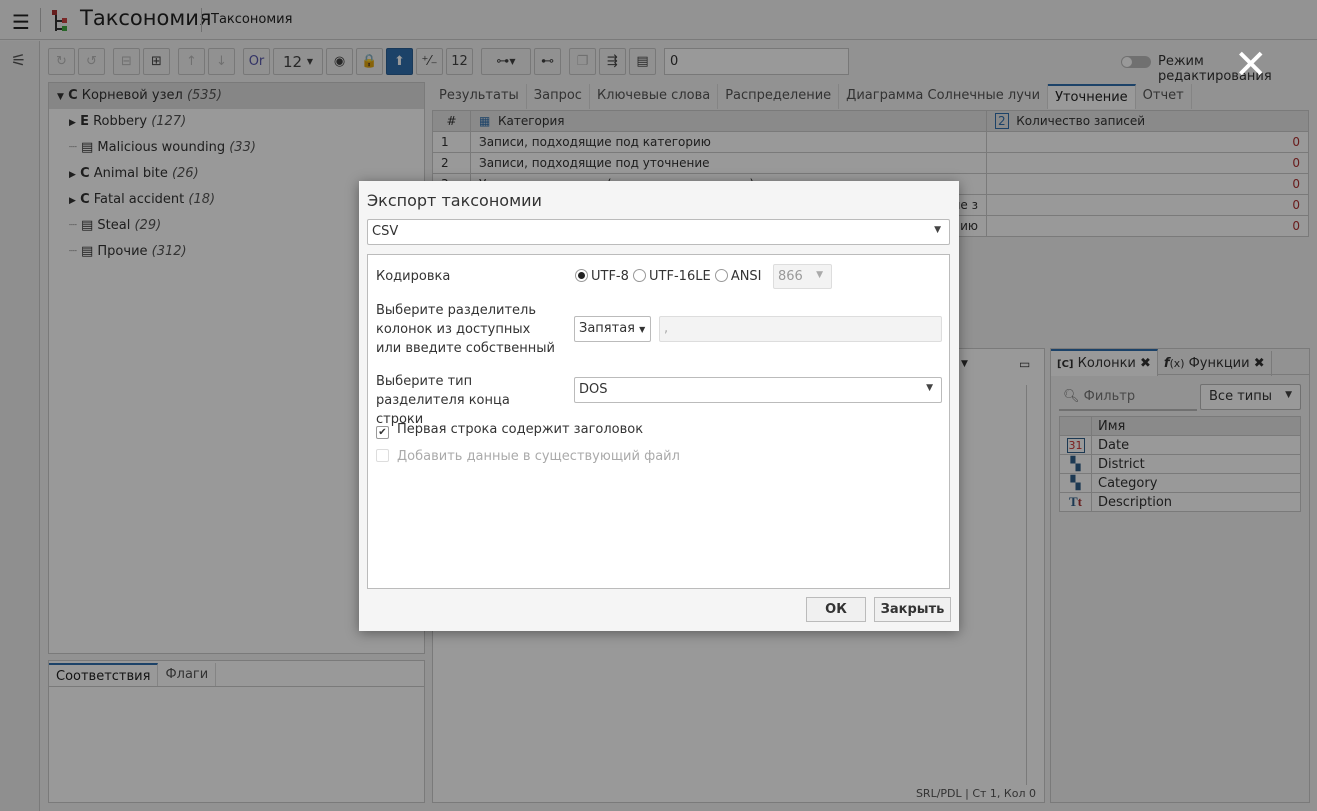 The image size is (1317, 811). I want to click on radio-utf8: UTF-8, so click(602, 276).